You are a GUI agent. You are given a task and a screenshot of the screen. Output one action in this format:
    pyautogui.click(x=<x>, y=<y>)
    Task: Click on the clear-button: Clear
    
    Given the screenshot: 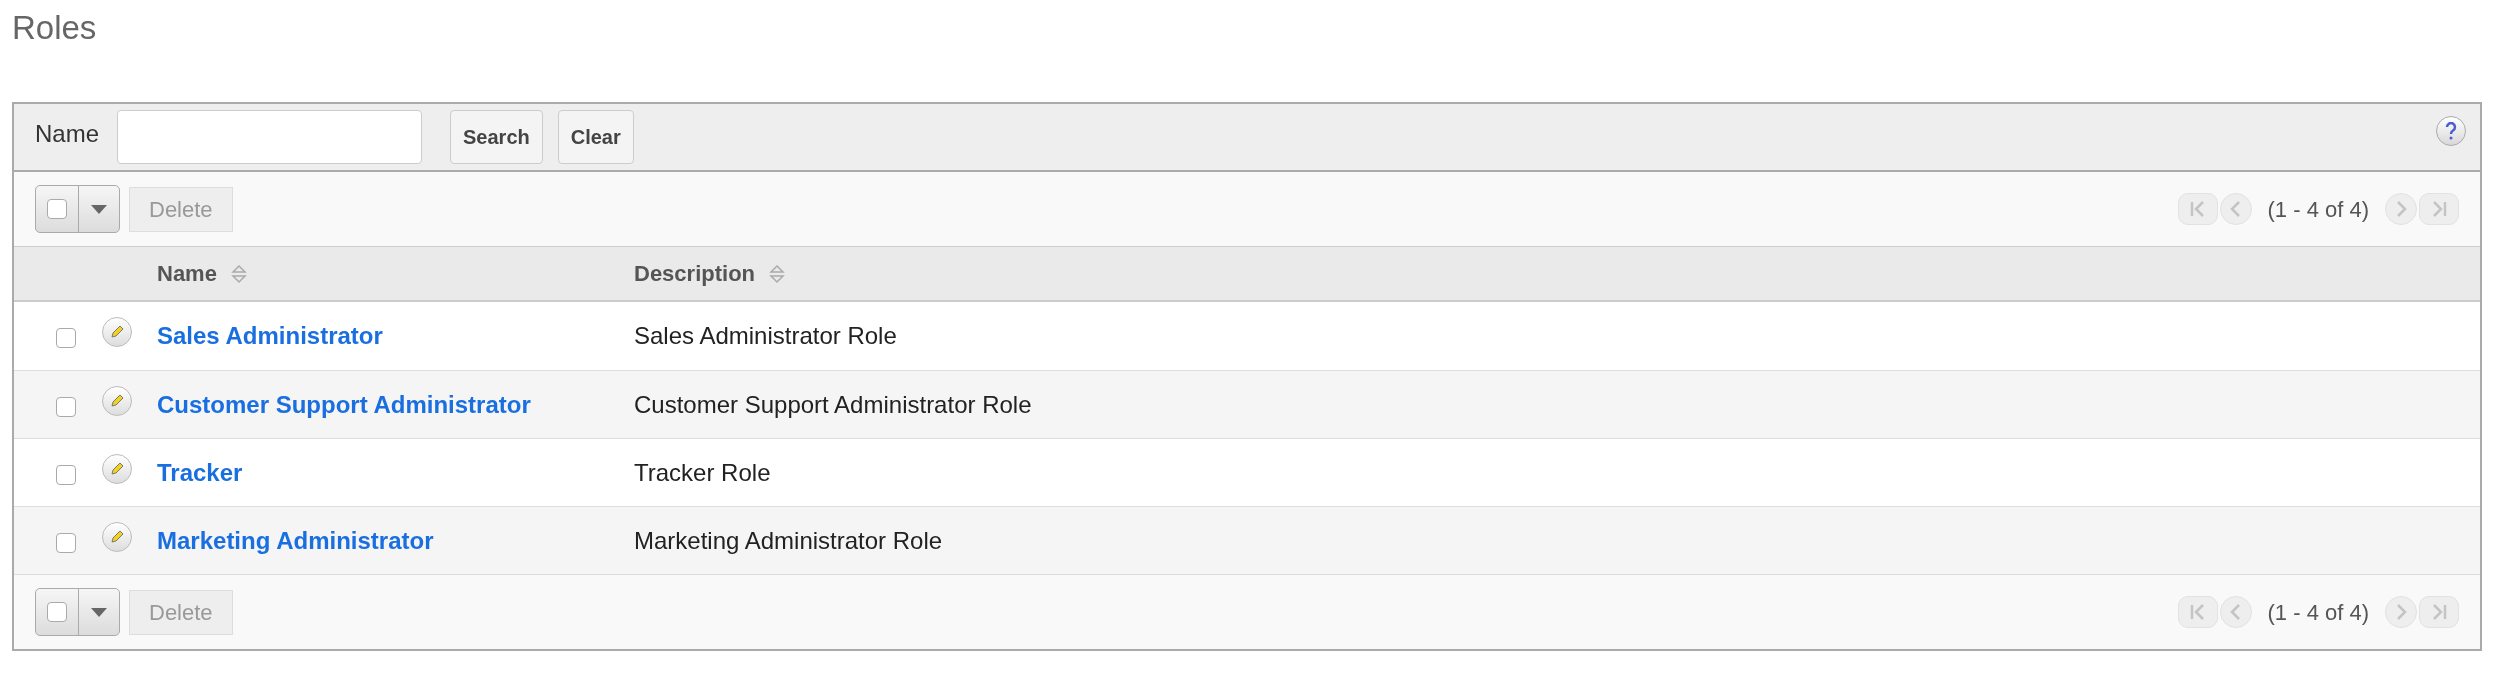 What is the action you would take?
    pyautogui.click(x=595, y=137)
    